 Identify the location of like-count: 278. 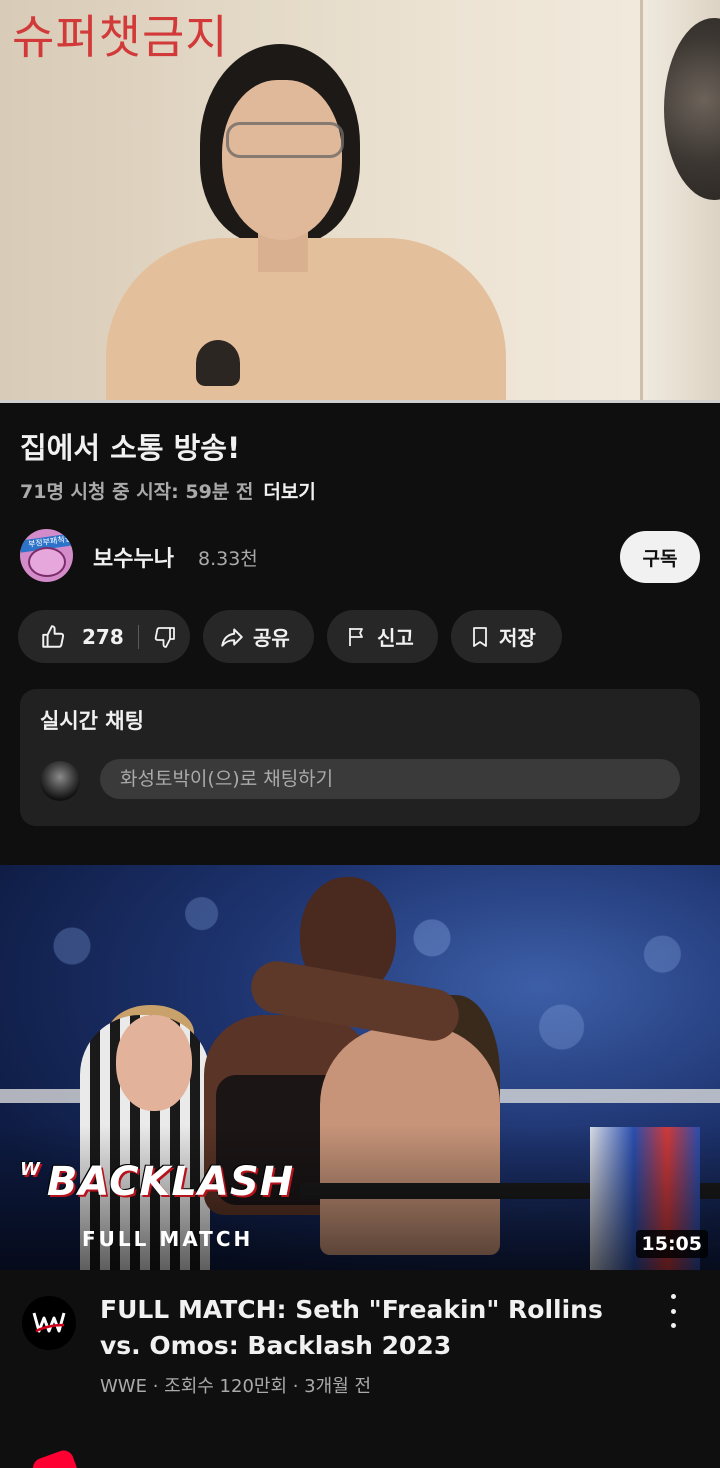
(103, 637).